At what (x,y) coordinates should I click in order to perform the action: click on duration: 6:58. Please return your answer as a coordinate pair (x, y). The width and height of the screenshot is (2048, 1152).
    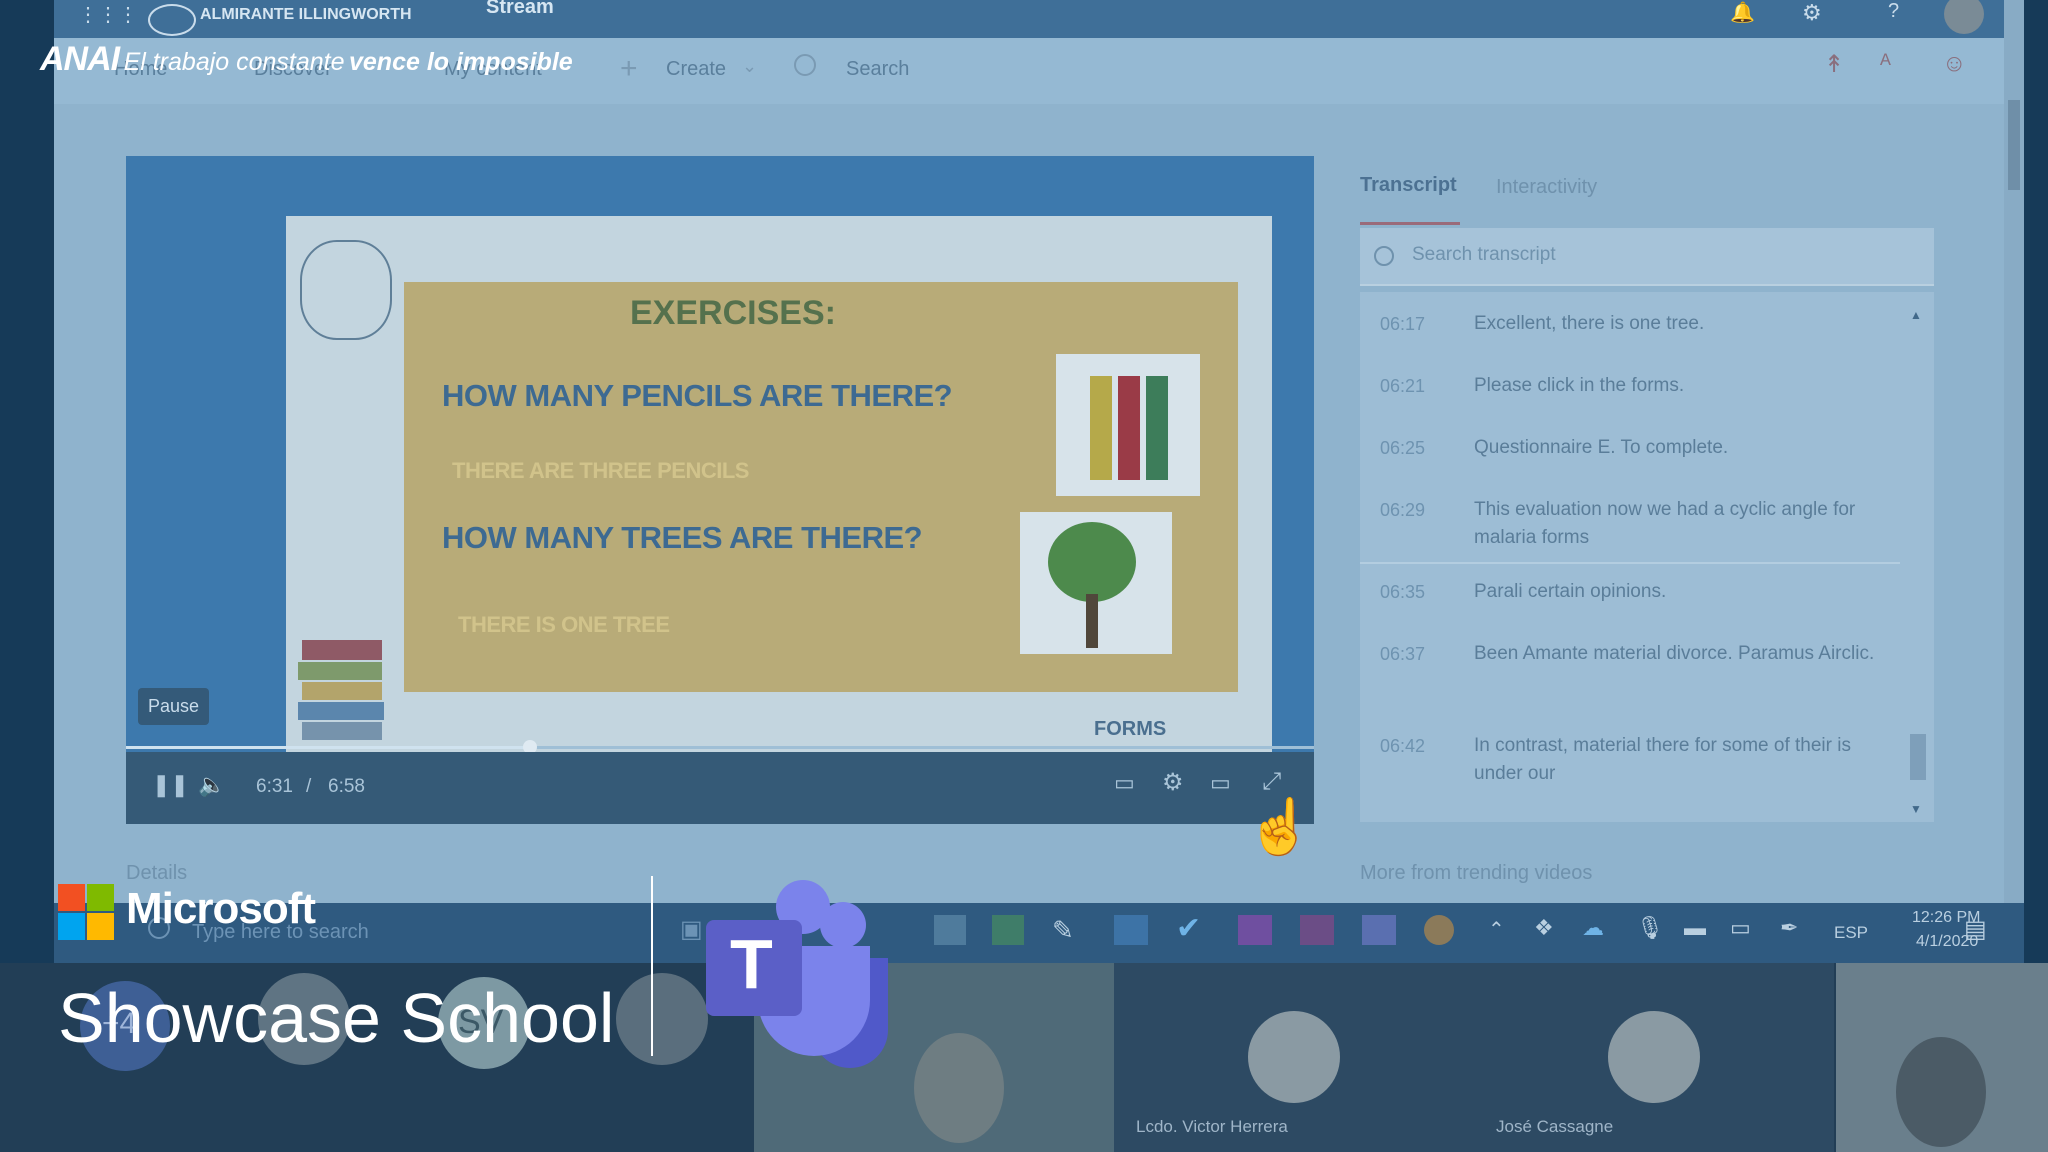
    Looking at the image, I should click on (346, 786).